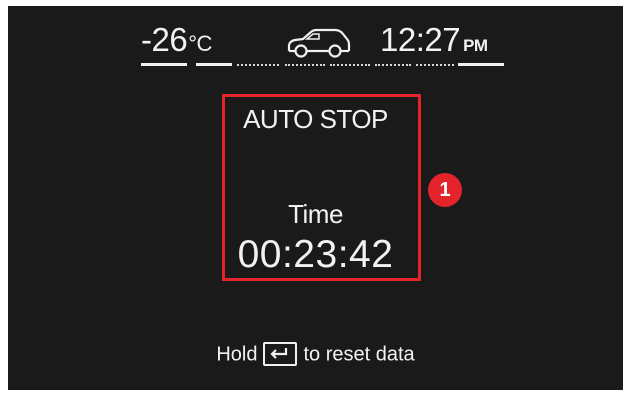  Describe the element at coordinates (475, 45) in the screenshot. I see `clock-period: PM` at that location.